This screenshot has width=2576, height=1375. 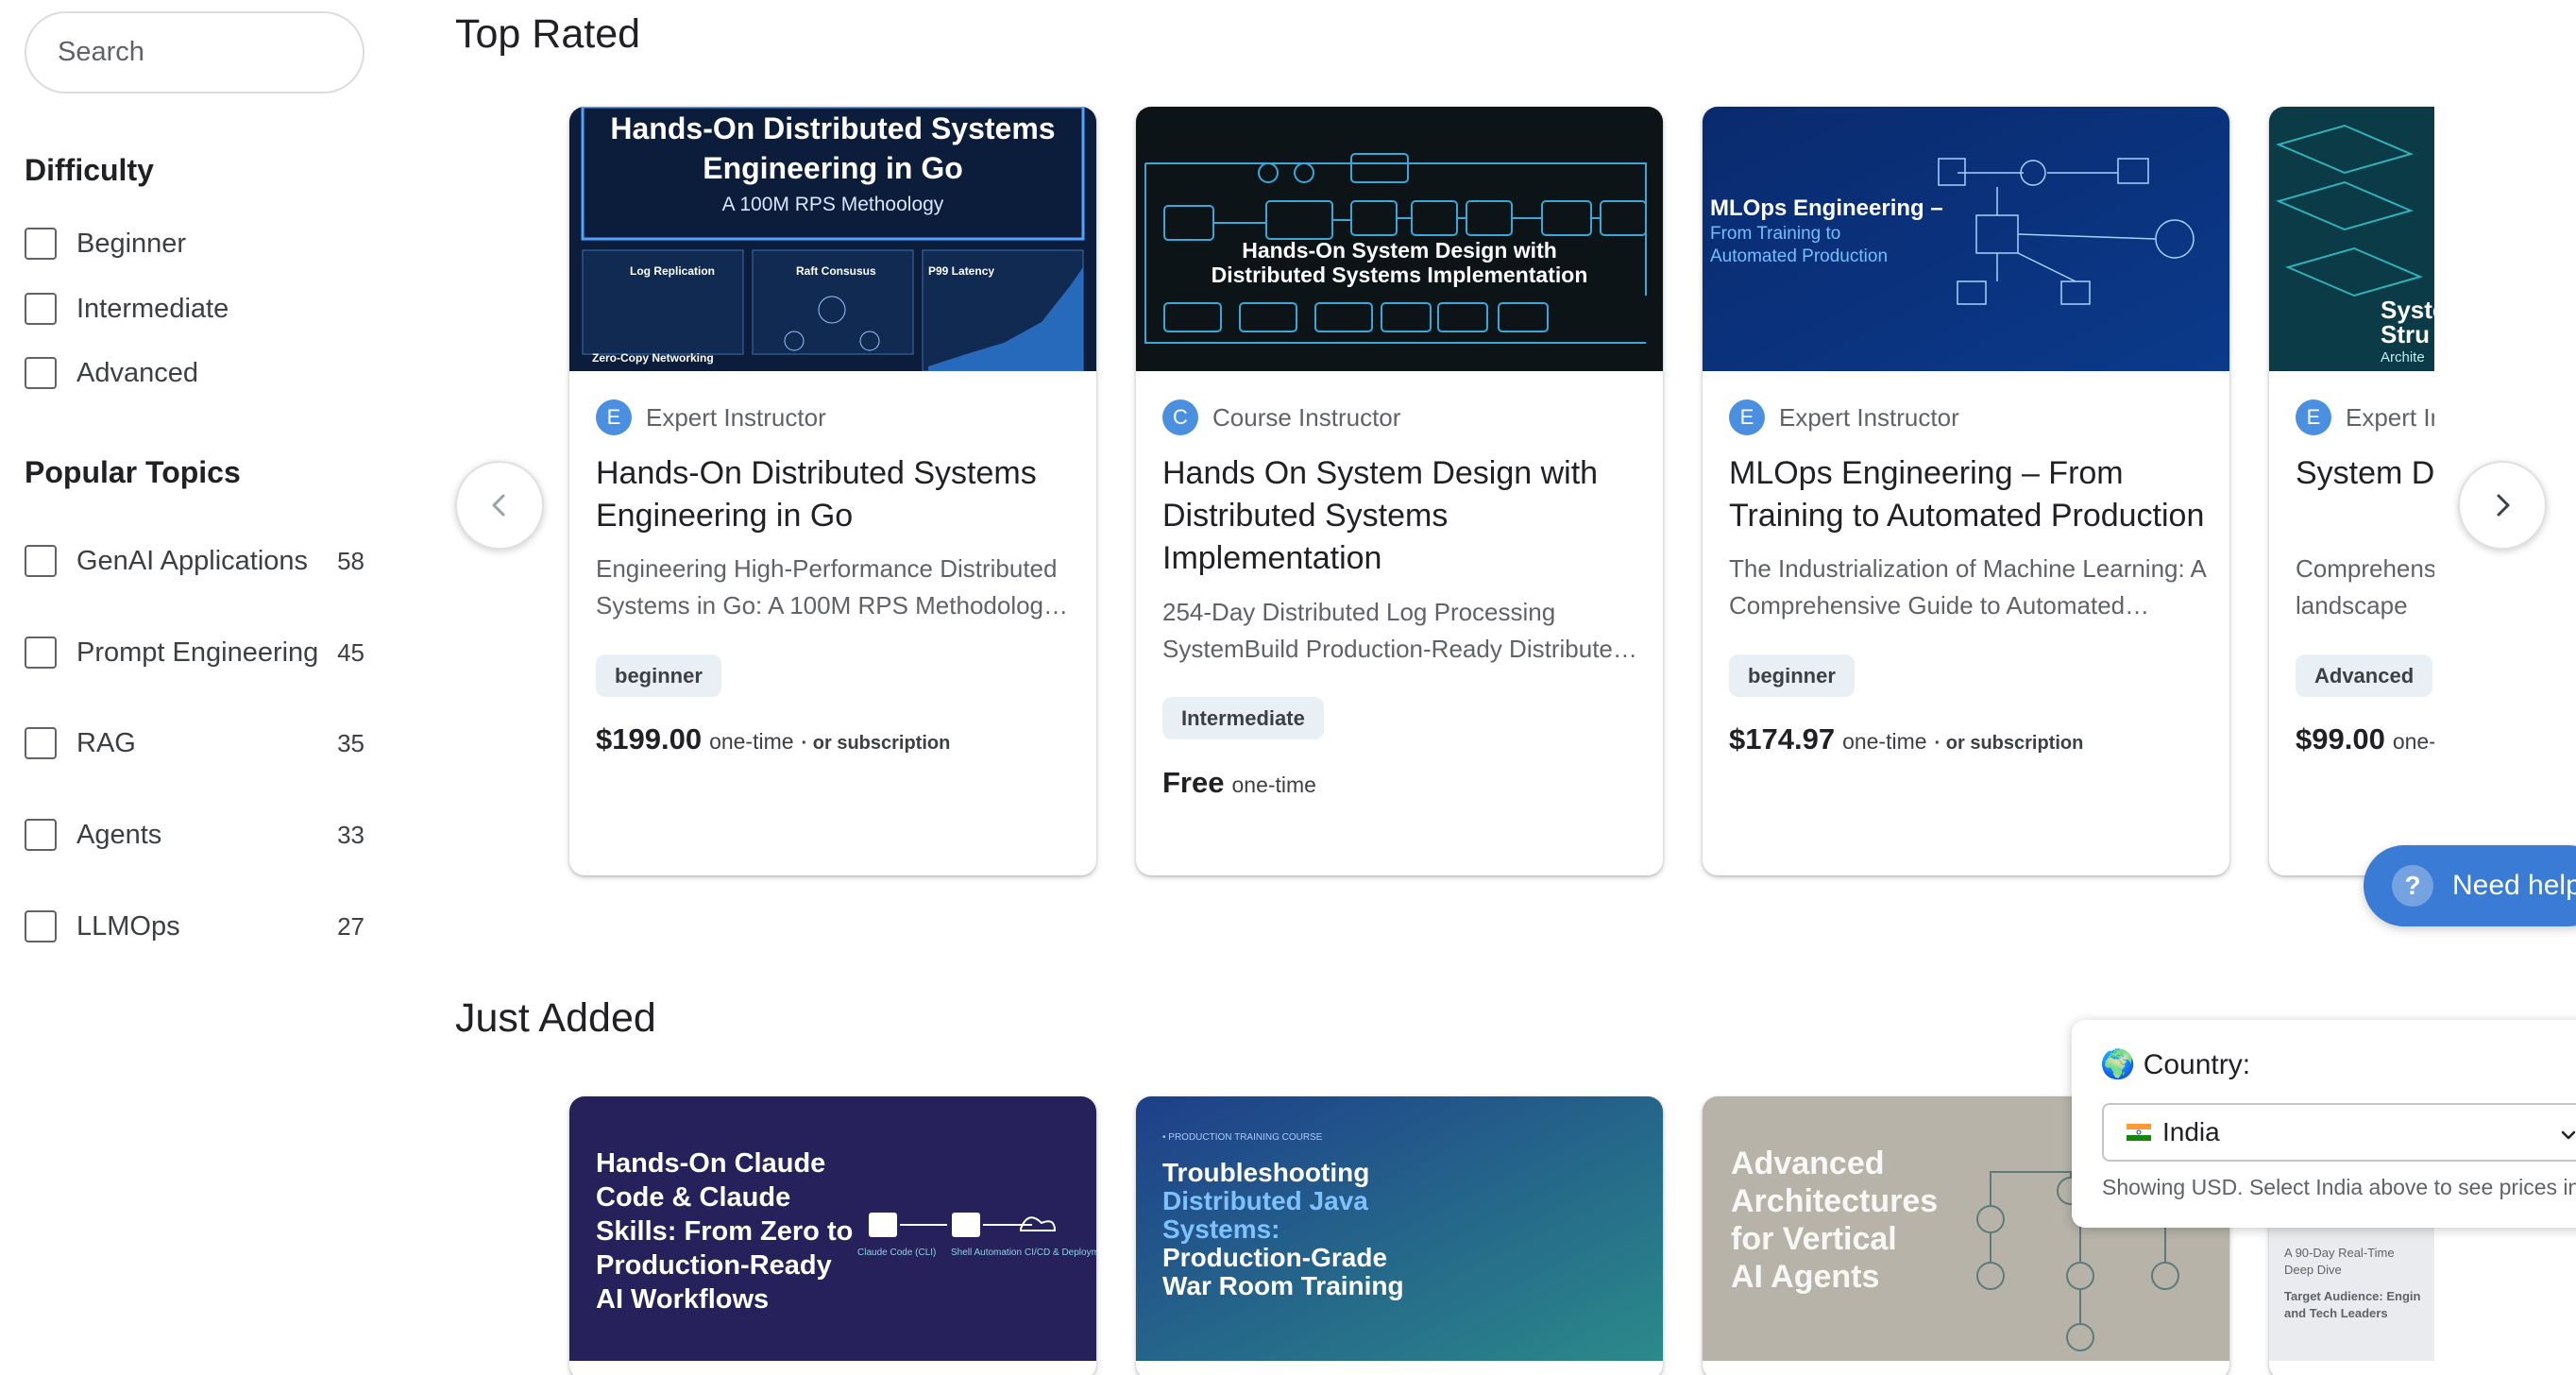 I want to click on thumb-line-4: and Tech Leaders, so click(x=2336, y=1313).